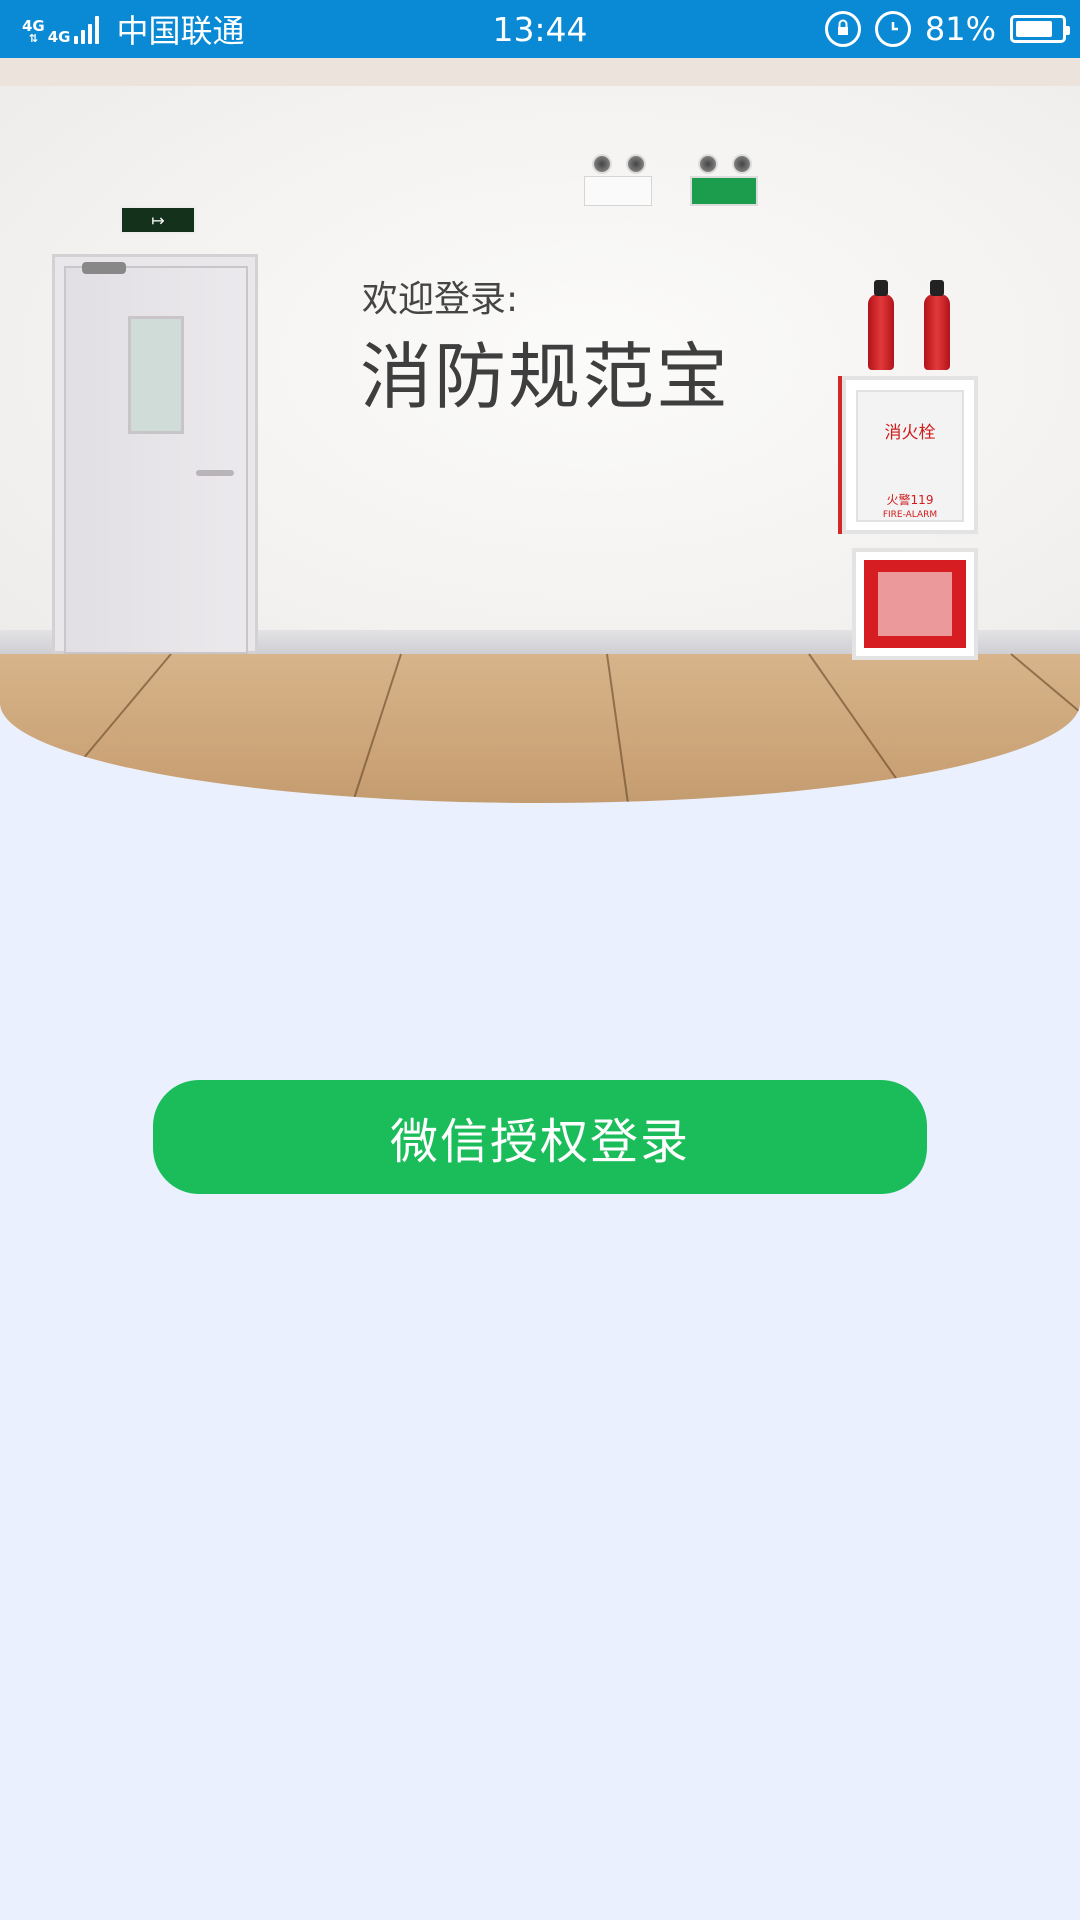 Image resolution: width=1080 pixels, height=1920 pixels. Describe the element at coordinates (540, 1137) in the screenshot. I see `wechat-login-button: 微信授权登录` at that location.